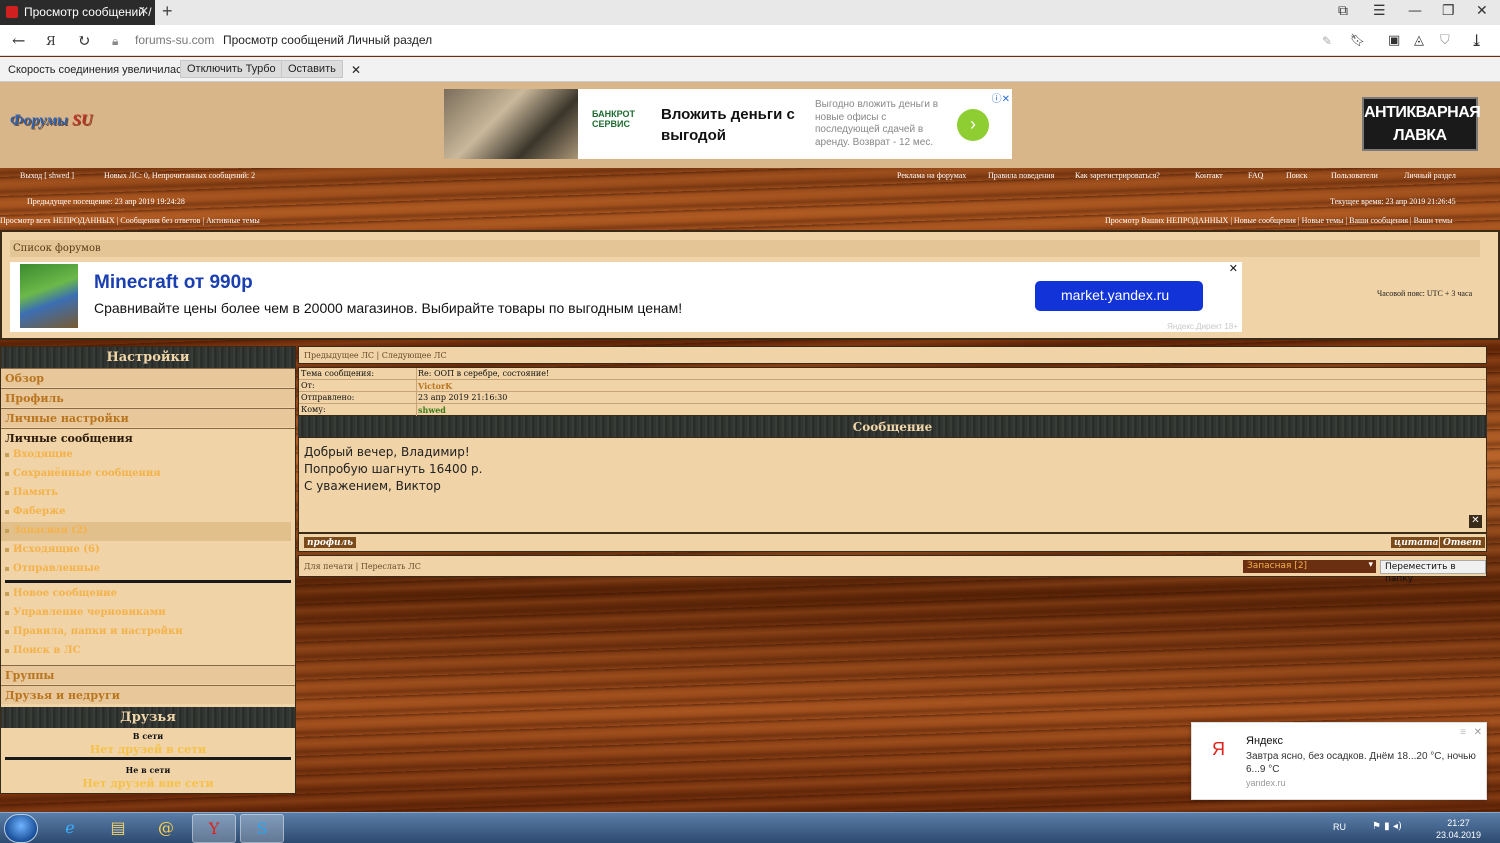 The height and width of the screenshot is (843, 1500). Describe the element at coordinates (1117, 175) in the screenshot. I see `register-link: Как зарегистрироваться?` at that location.